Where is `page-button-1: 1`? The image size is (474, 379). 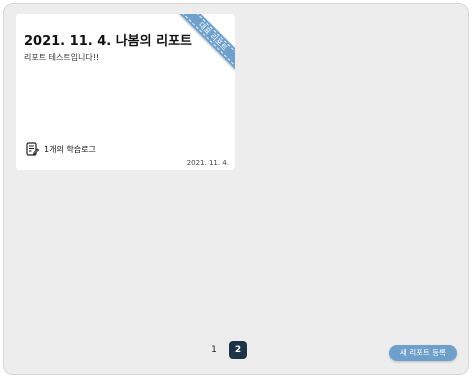
page-button-1: 1 is located at coordinates (214, 350).